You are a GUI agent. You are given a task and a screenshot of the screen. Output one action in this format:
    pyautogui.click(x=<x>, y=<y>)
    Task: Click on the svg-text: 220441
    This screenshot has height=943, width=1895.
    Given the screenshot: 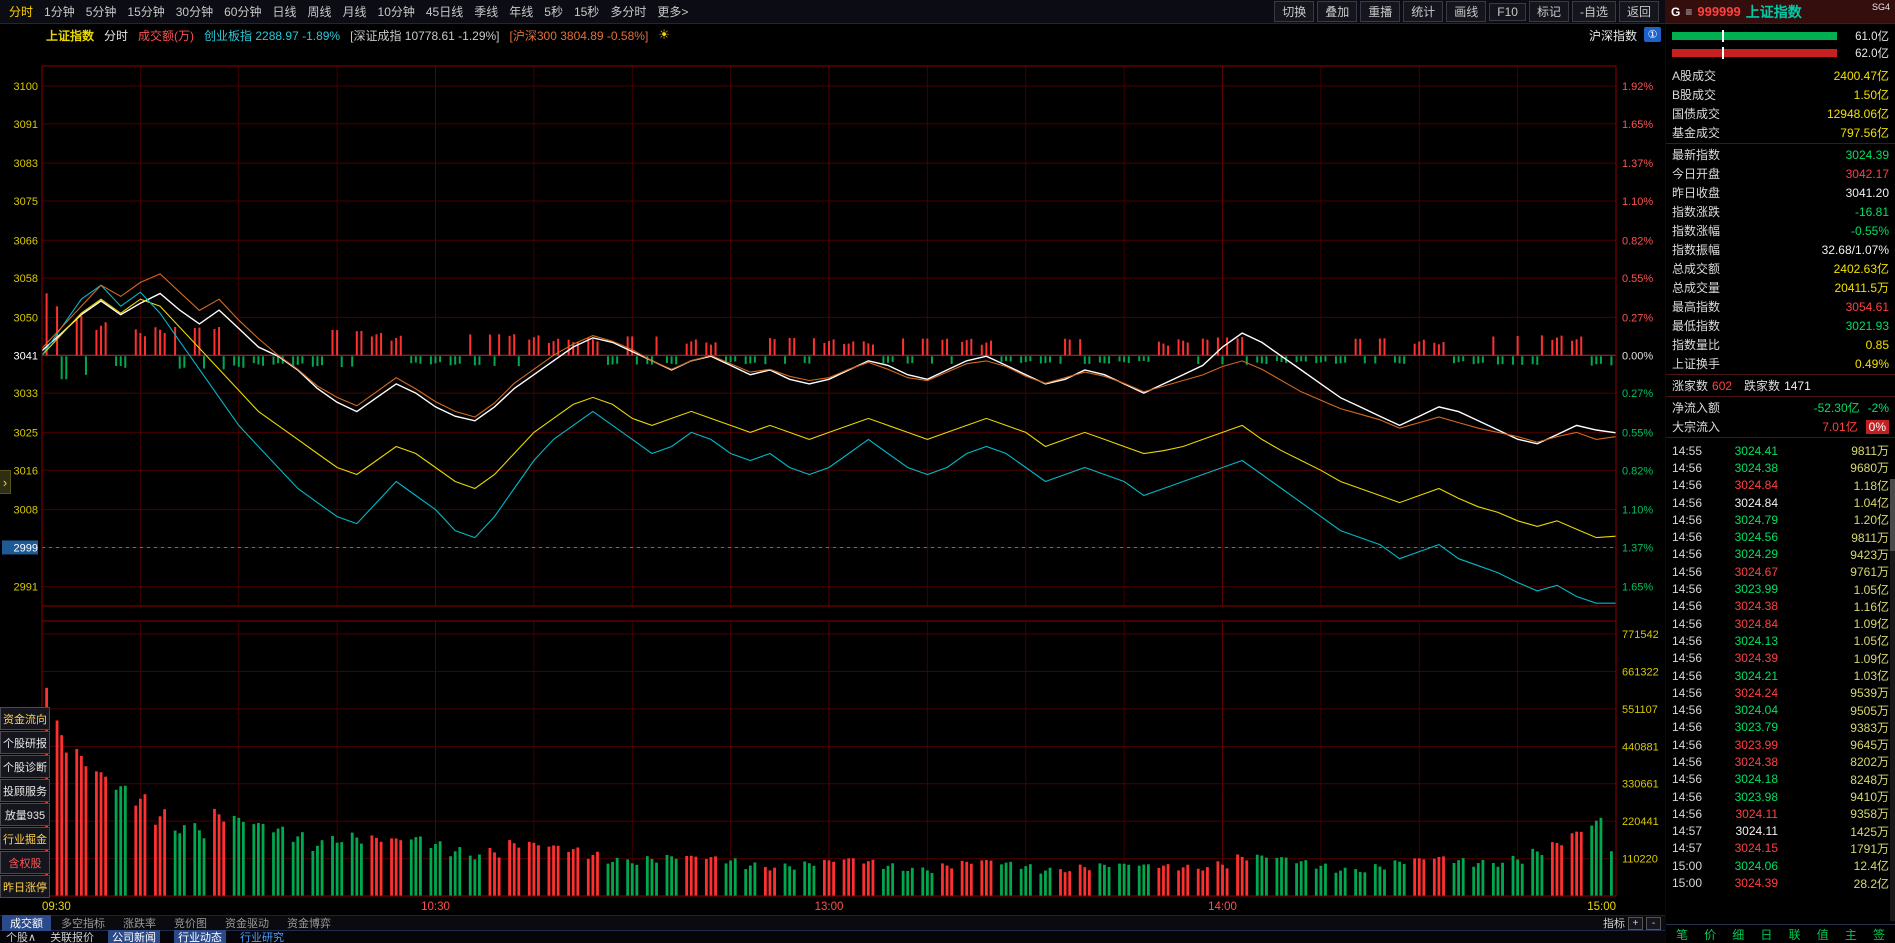 What is the action you would take?
    pyautogui.click(x=1640, y=822)
    